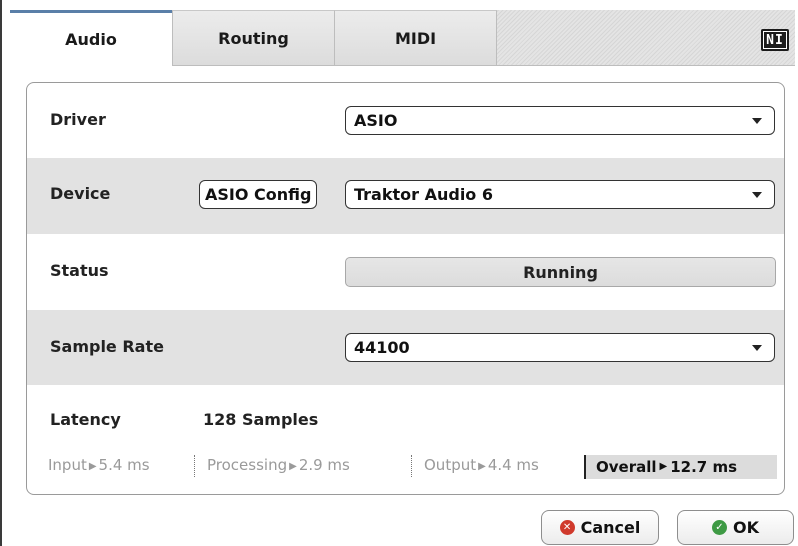 This screenshot has width=798, height=546. Describe the element at coordinates (78, 119) in the screenshot. I see `driver-label: Driver` at that location.